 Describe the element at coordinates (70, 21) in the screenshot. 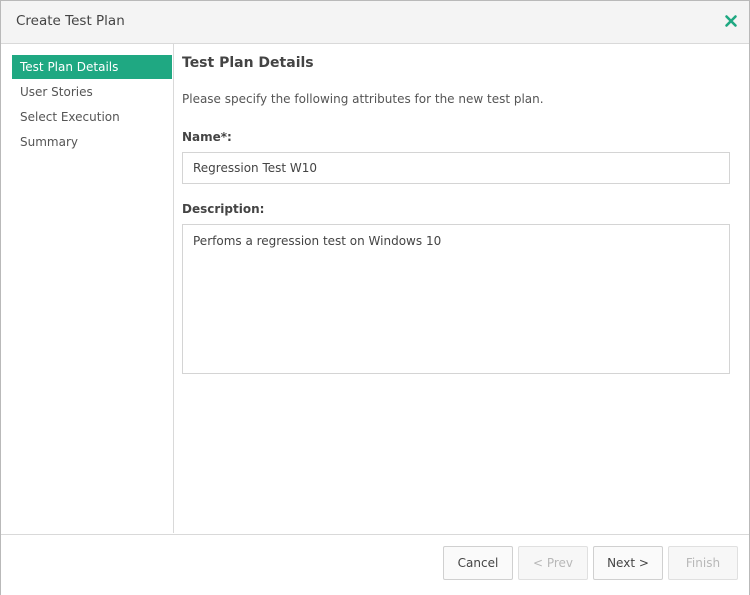

I see `dialog-title: Create Test Plan` at that location.